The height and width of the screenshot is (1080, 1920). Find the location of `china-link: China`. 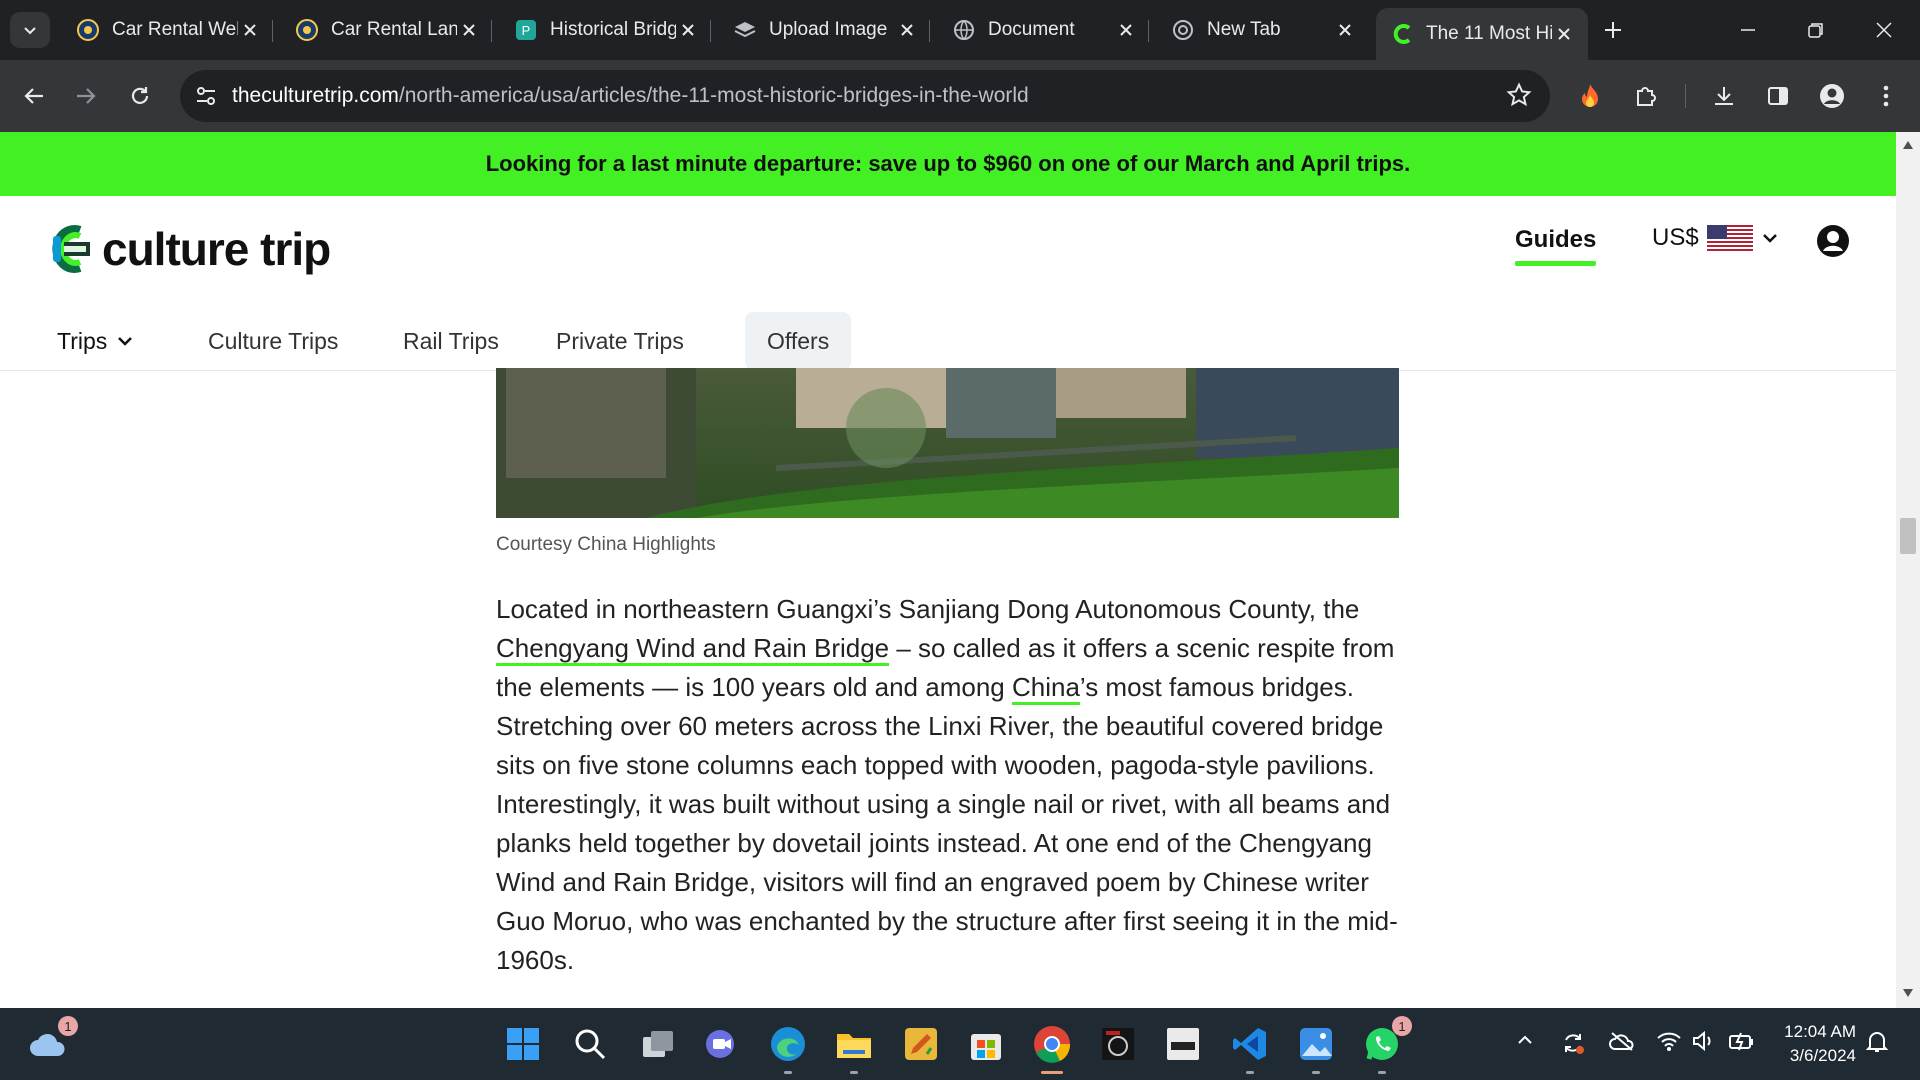

china-link: China is located at coordinates (1045, 688).